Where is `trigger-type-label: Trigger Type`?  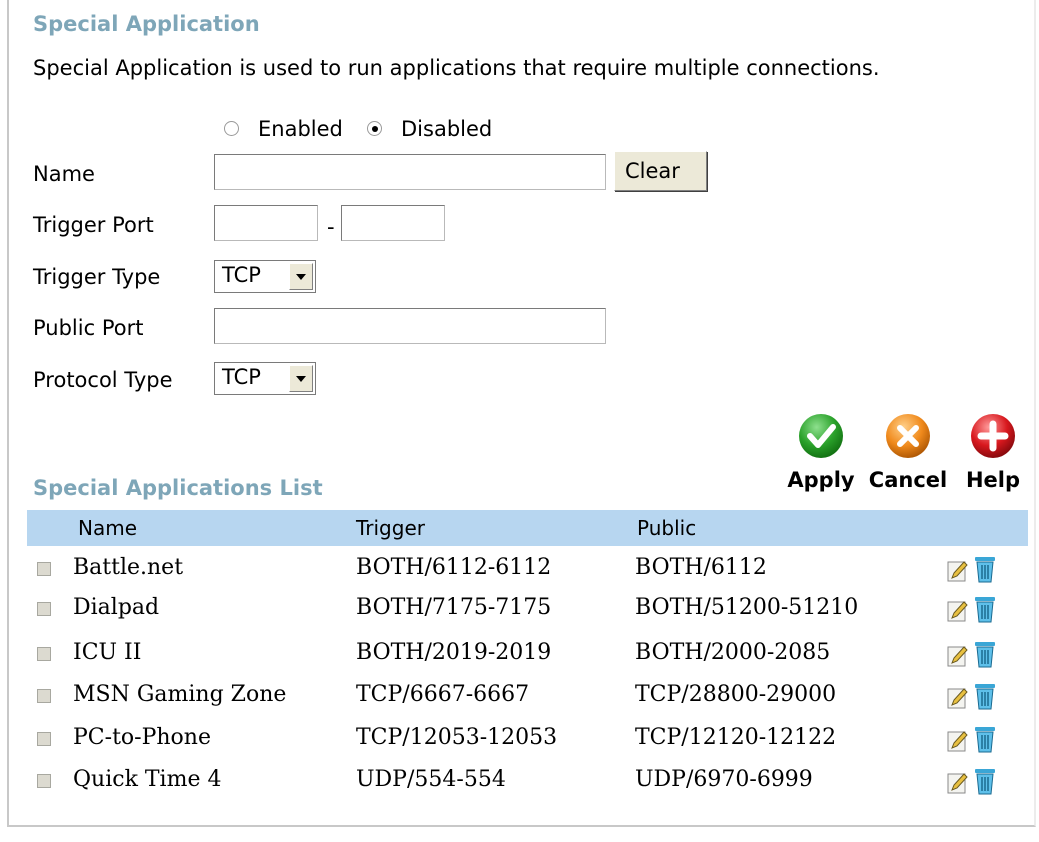 trigger-type-label: Trigger Type is located at coordinates (97, 277).